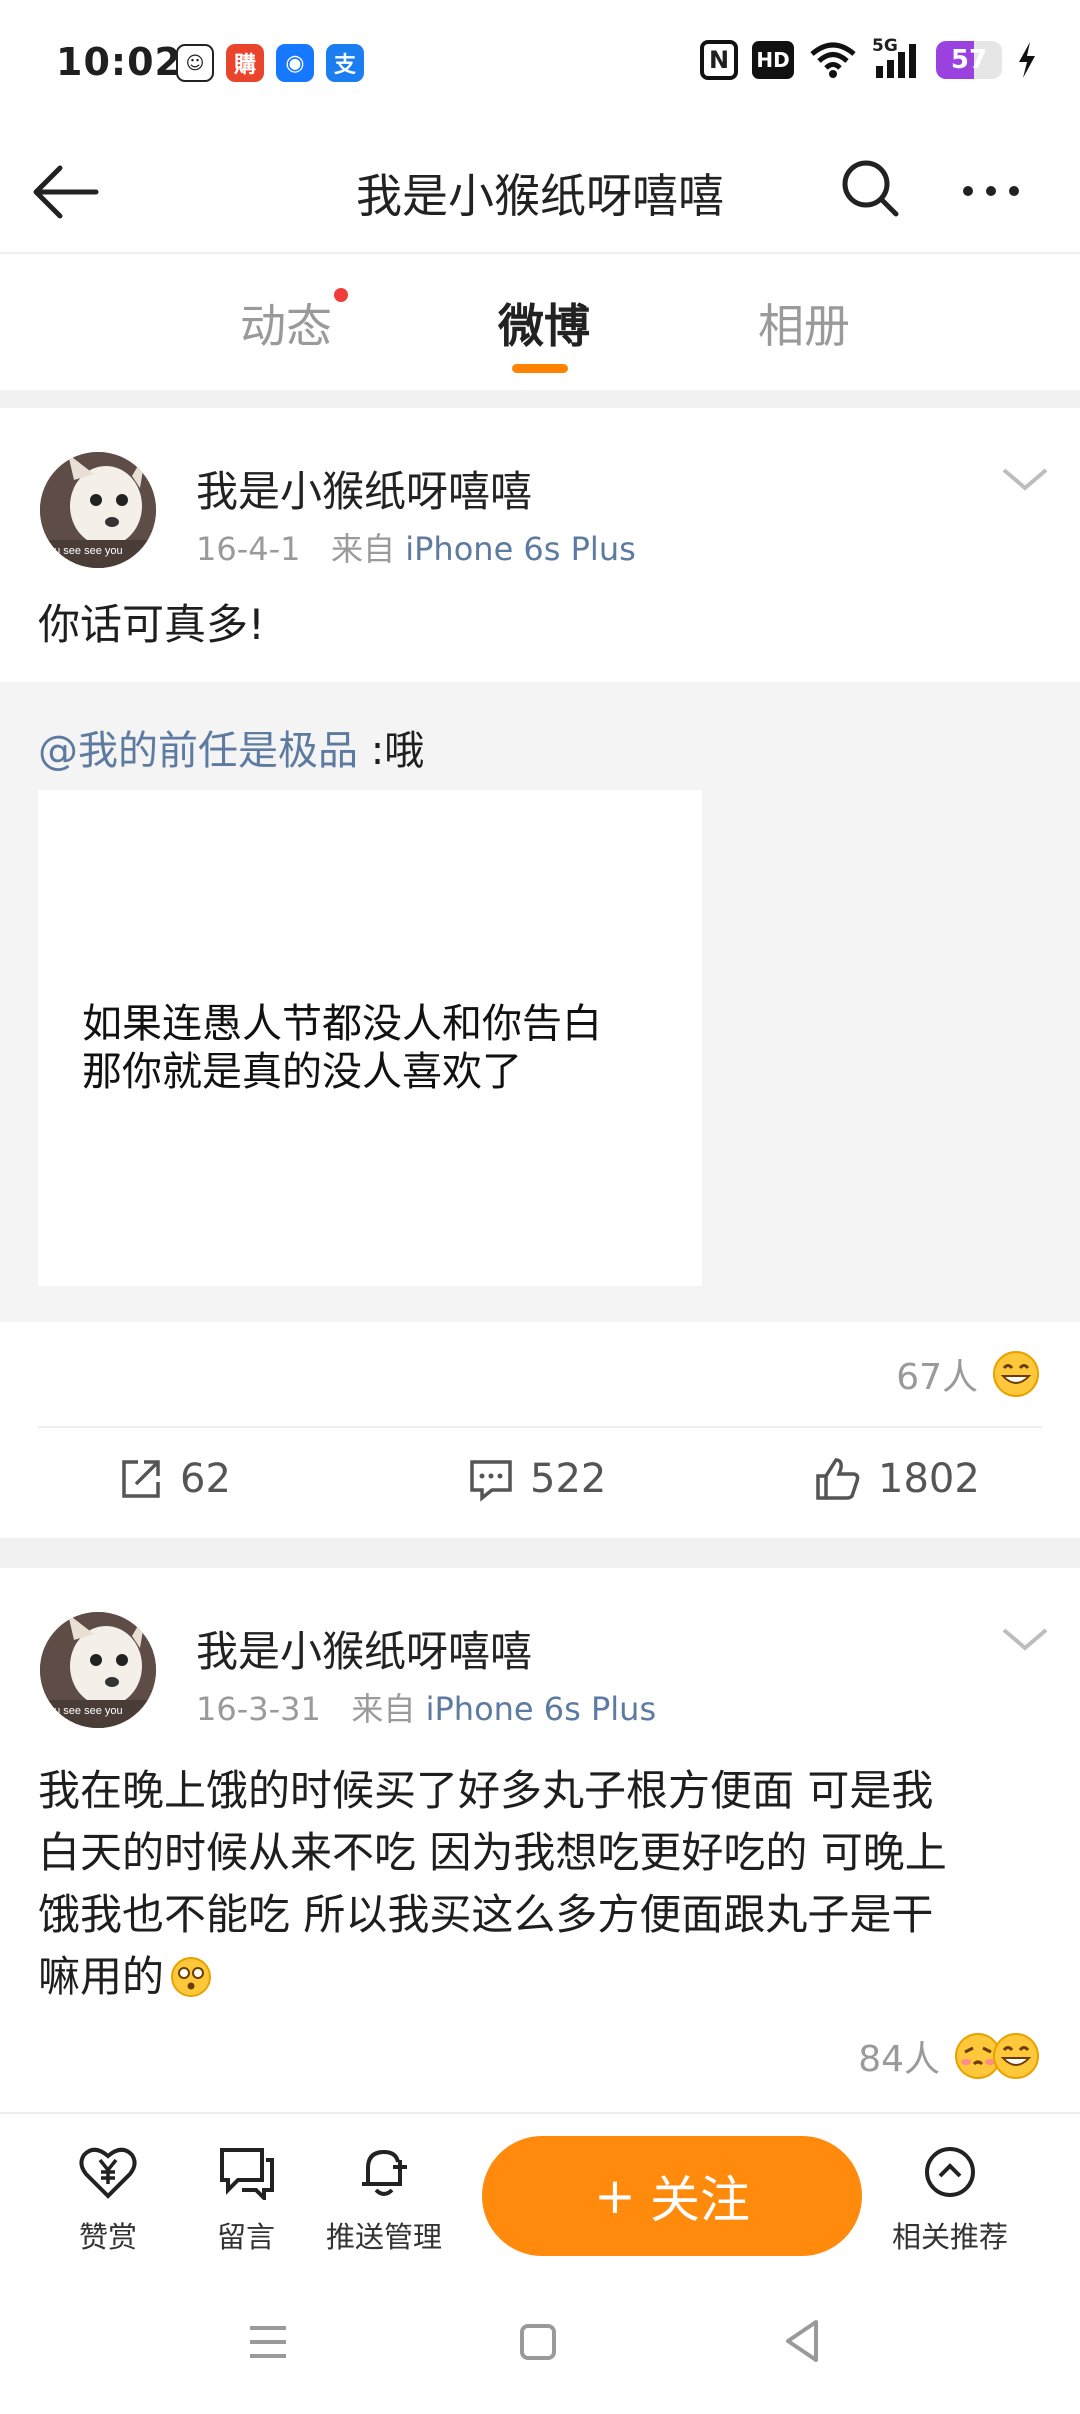  Describe the element at coordinates (540, 368) in the screenshot. I see `tab-active-indicator` at that location.